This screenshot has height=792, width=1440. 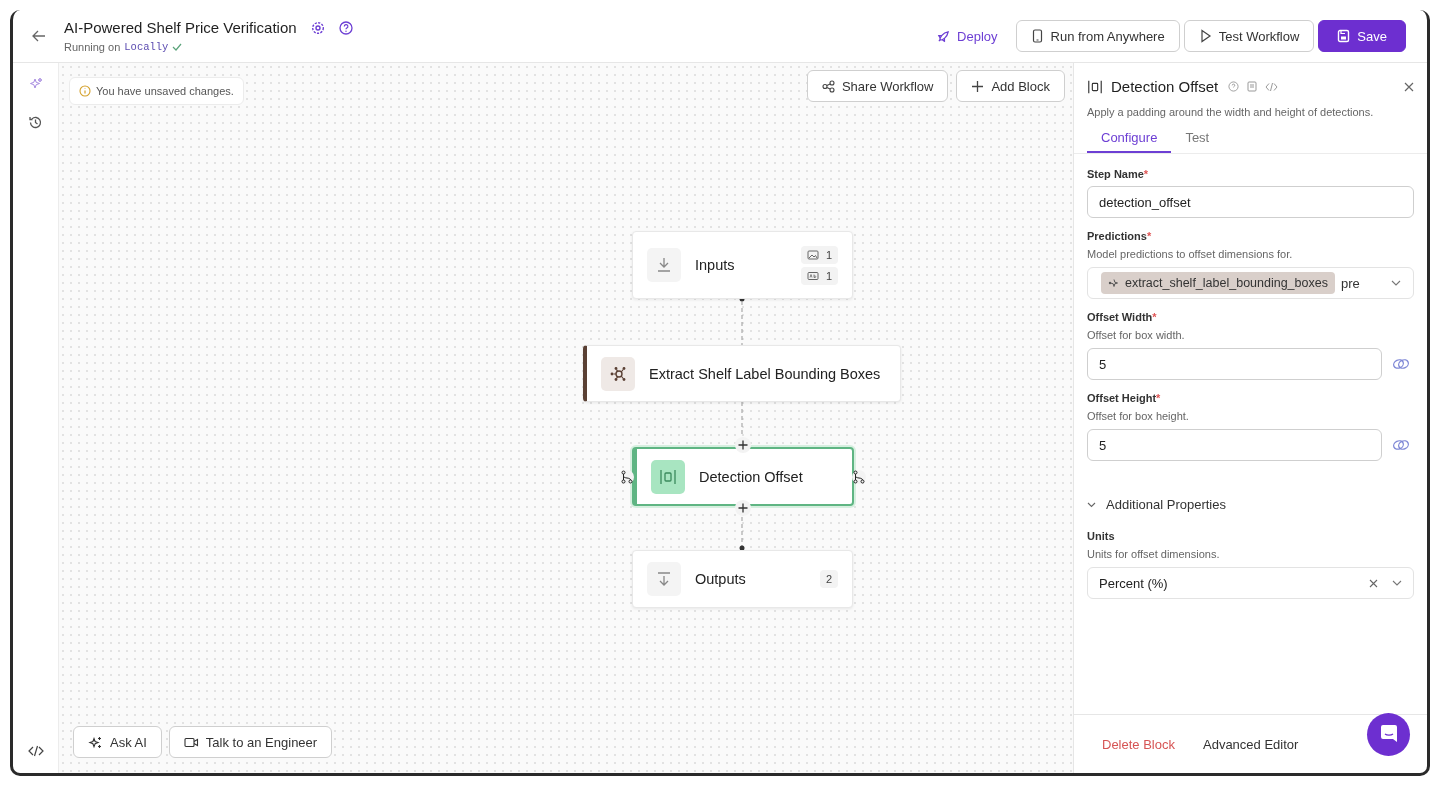 What do you see at coordinates (35, 122) in the screenshot?
I see `history-icon` at bounding box center [35, 122].